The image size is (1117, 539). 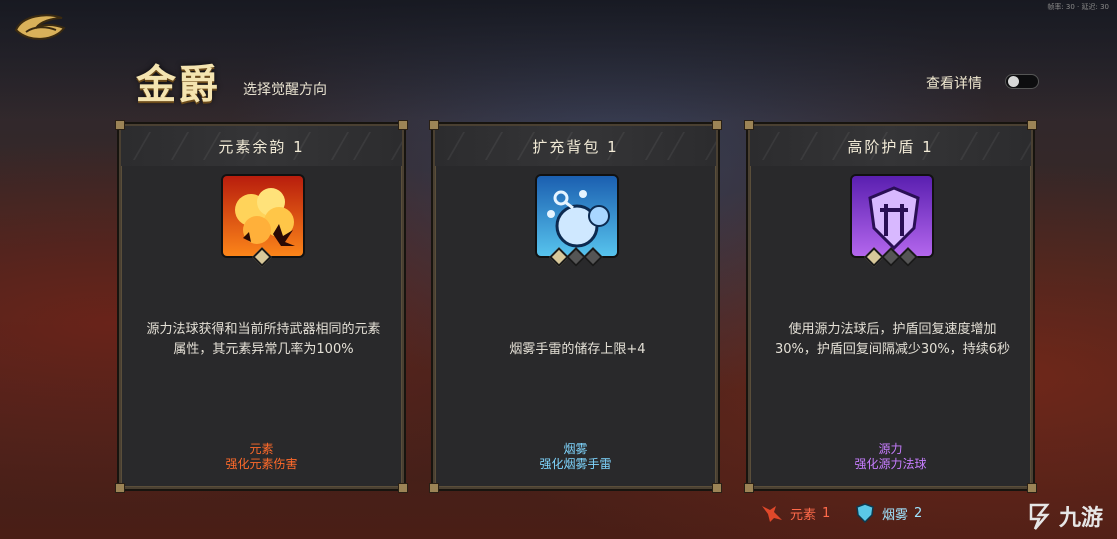 I want to click on card-description: 使用源力法球后，护盾回复速度增加30%，护盾回复间隔减少30%，持续6秒, so click(x=892, y=339).